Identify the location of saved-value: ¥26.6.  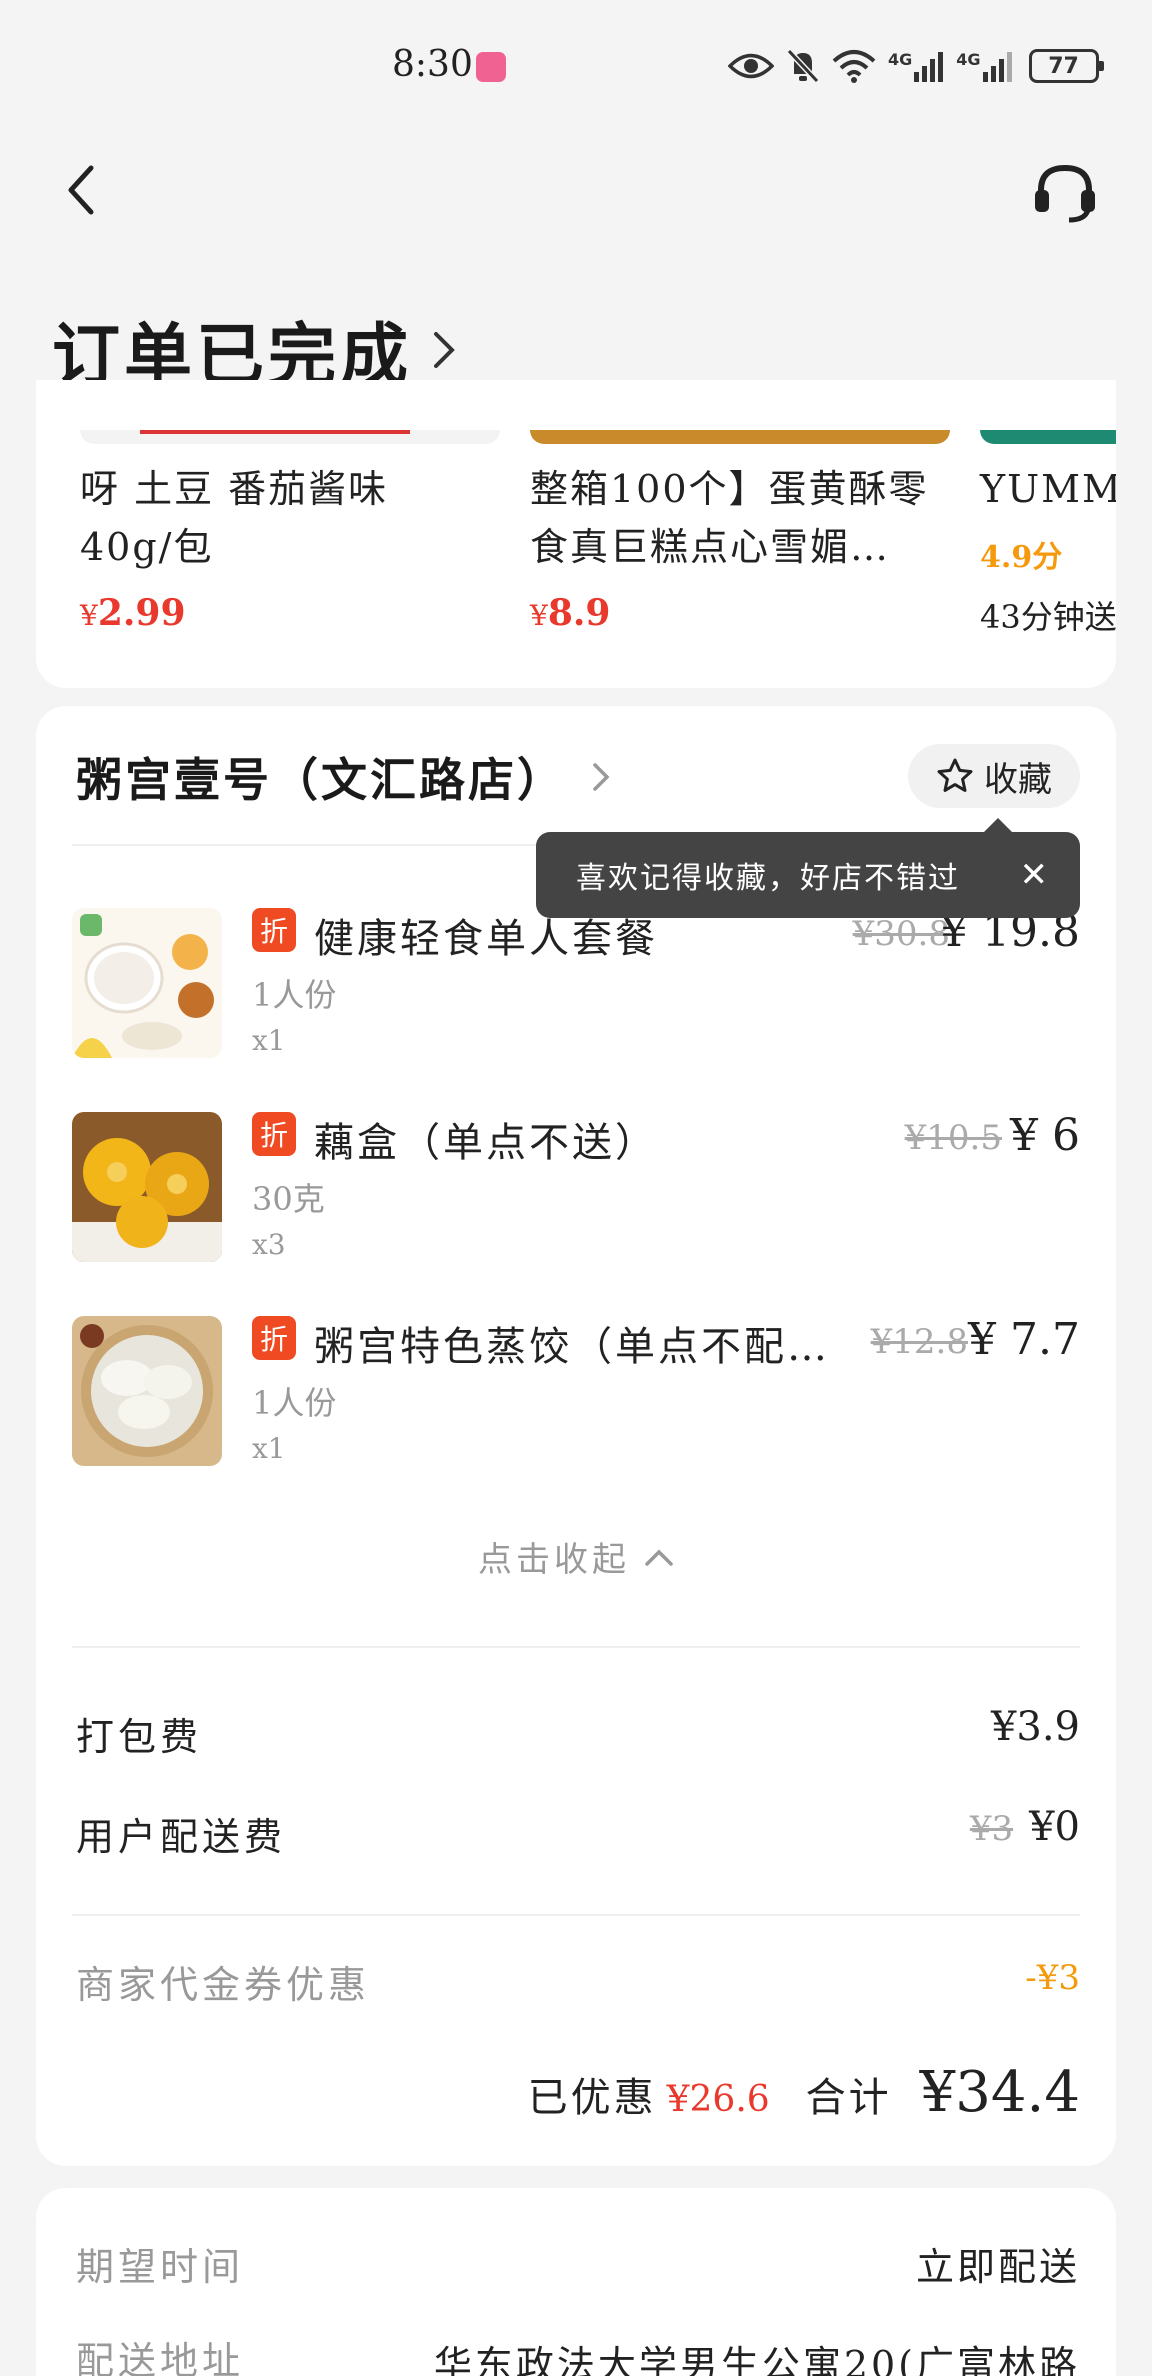
(718, 2099).